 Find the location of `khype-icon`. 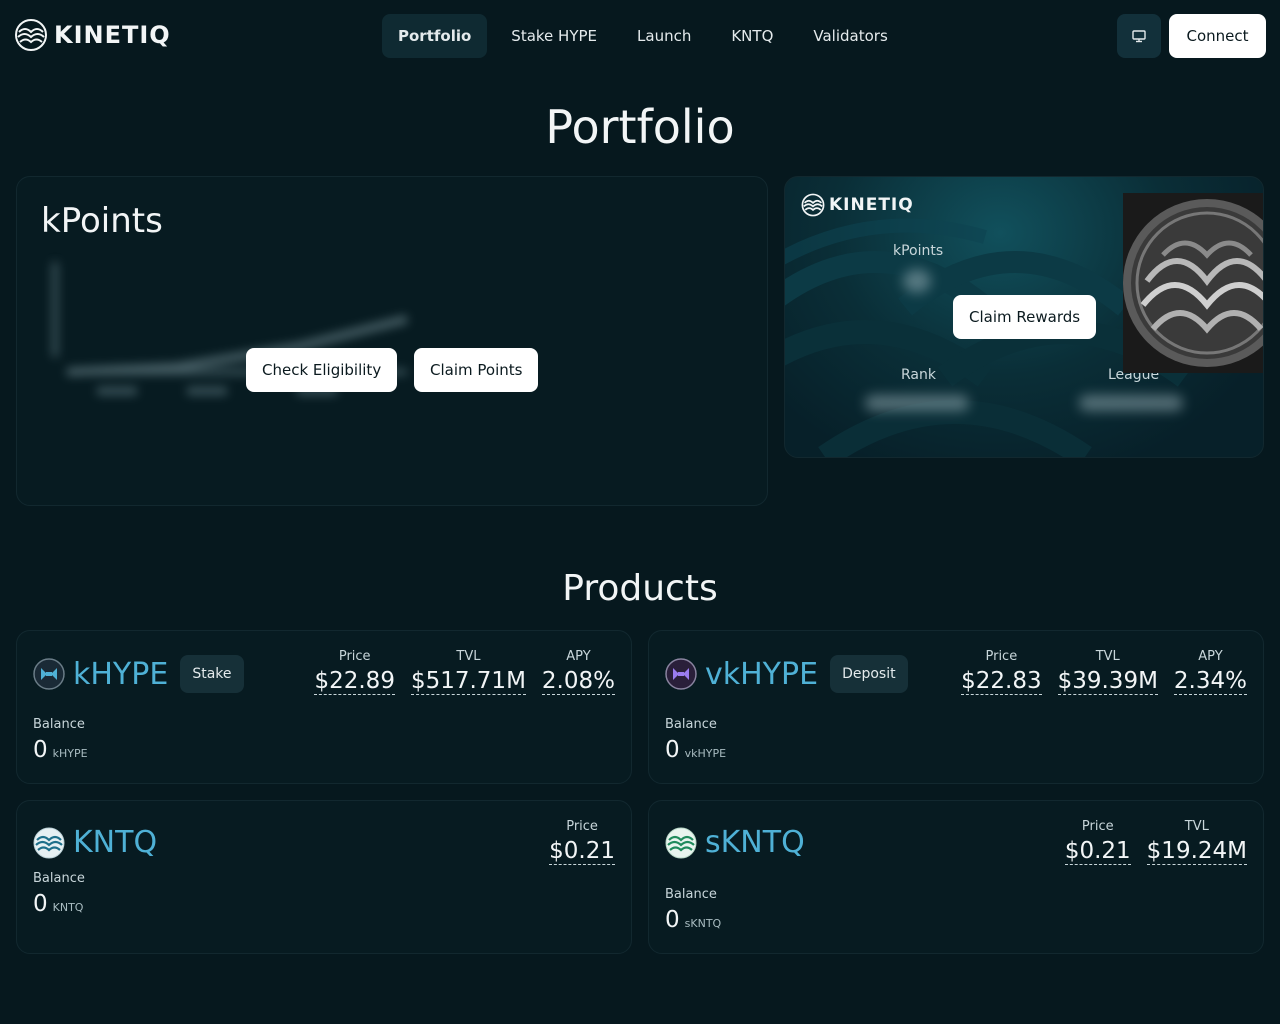

khype-icon is located at coordinates (49, 674).